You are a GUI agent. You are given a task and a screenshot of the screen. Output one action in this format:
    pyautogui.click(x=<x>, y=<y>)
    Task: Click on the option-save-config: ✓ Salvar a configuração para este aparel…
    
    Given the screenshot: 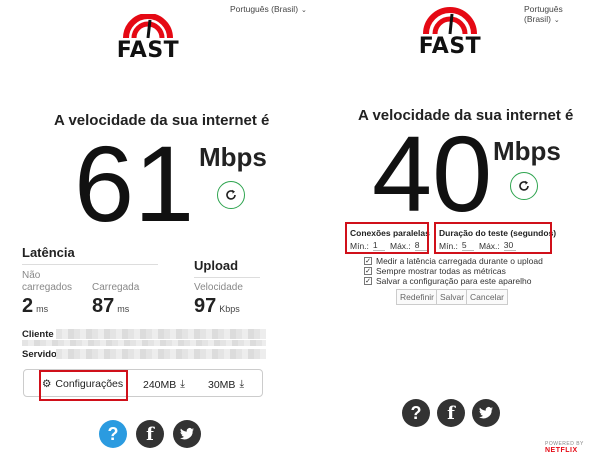 What is the action you would take?
    pyautogui.click(x=447, y=281)
    